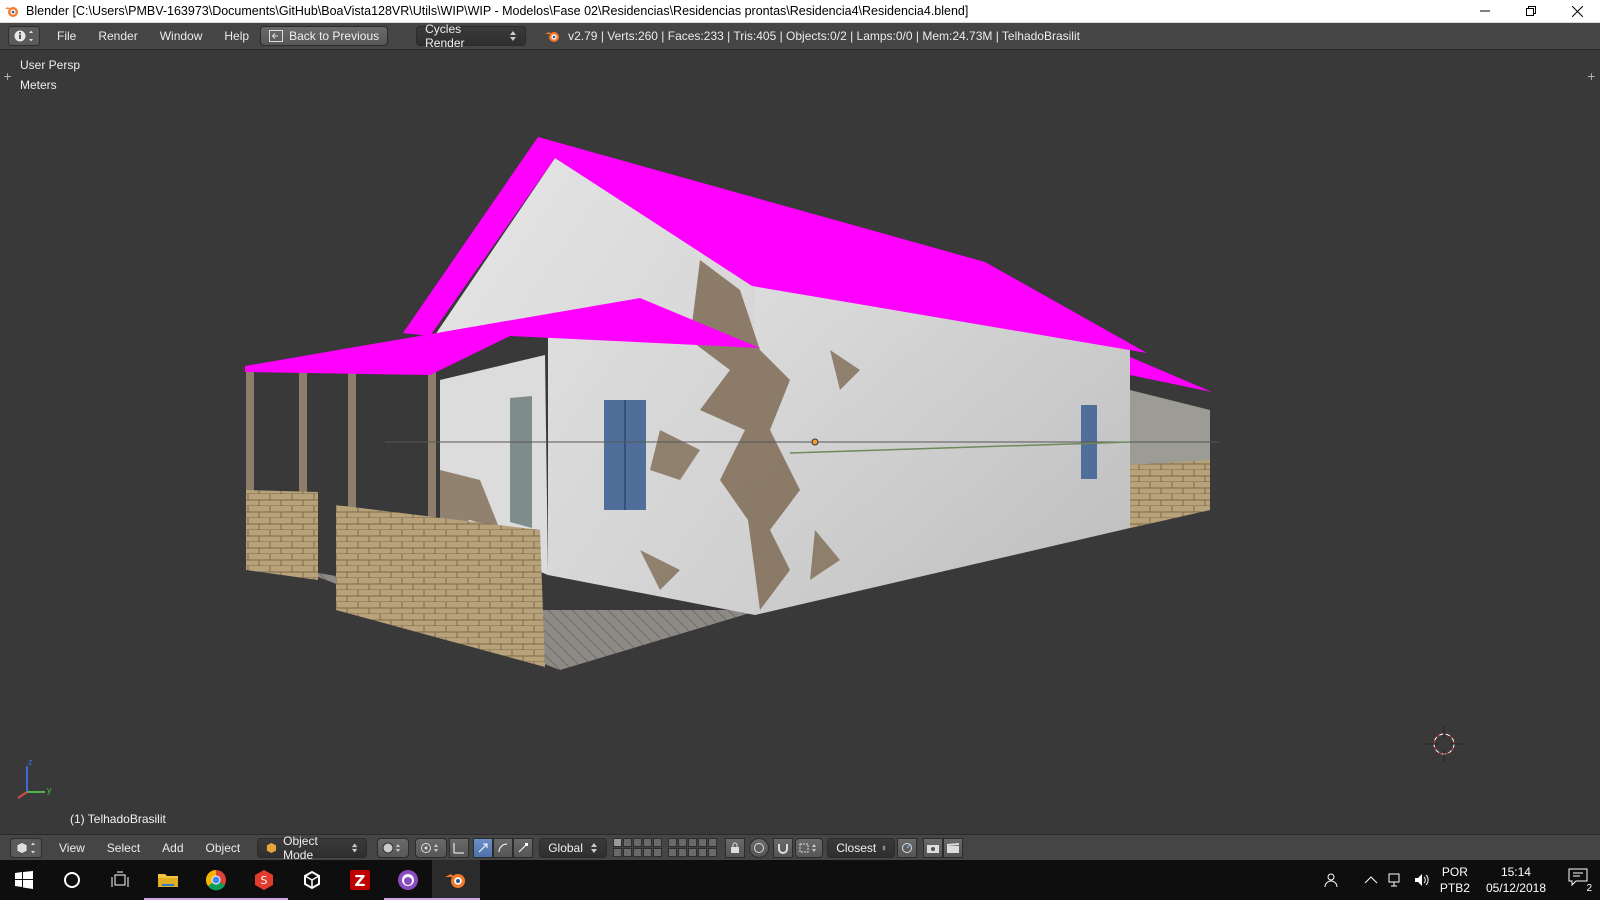 The height and width of the screenshot is (900, 1600). I want to click on scene-layers-right, so click(693, 847).